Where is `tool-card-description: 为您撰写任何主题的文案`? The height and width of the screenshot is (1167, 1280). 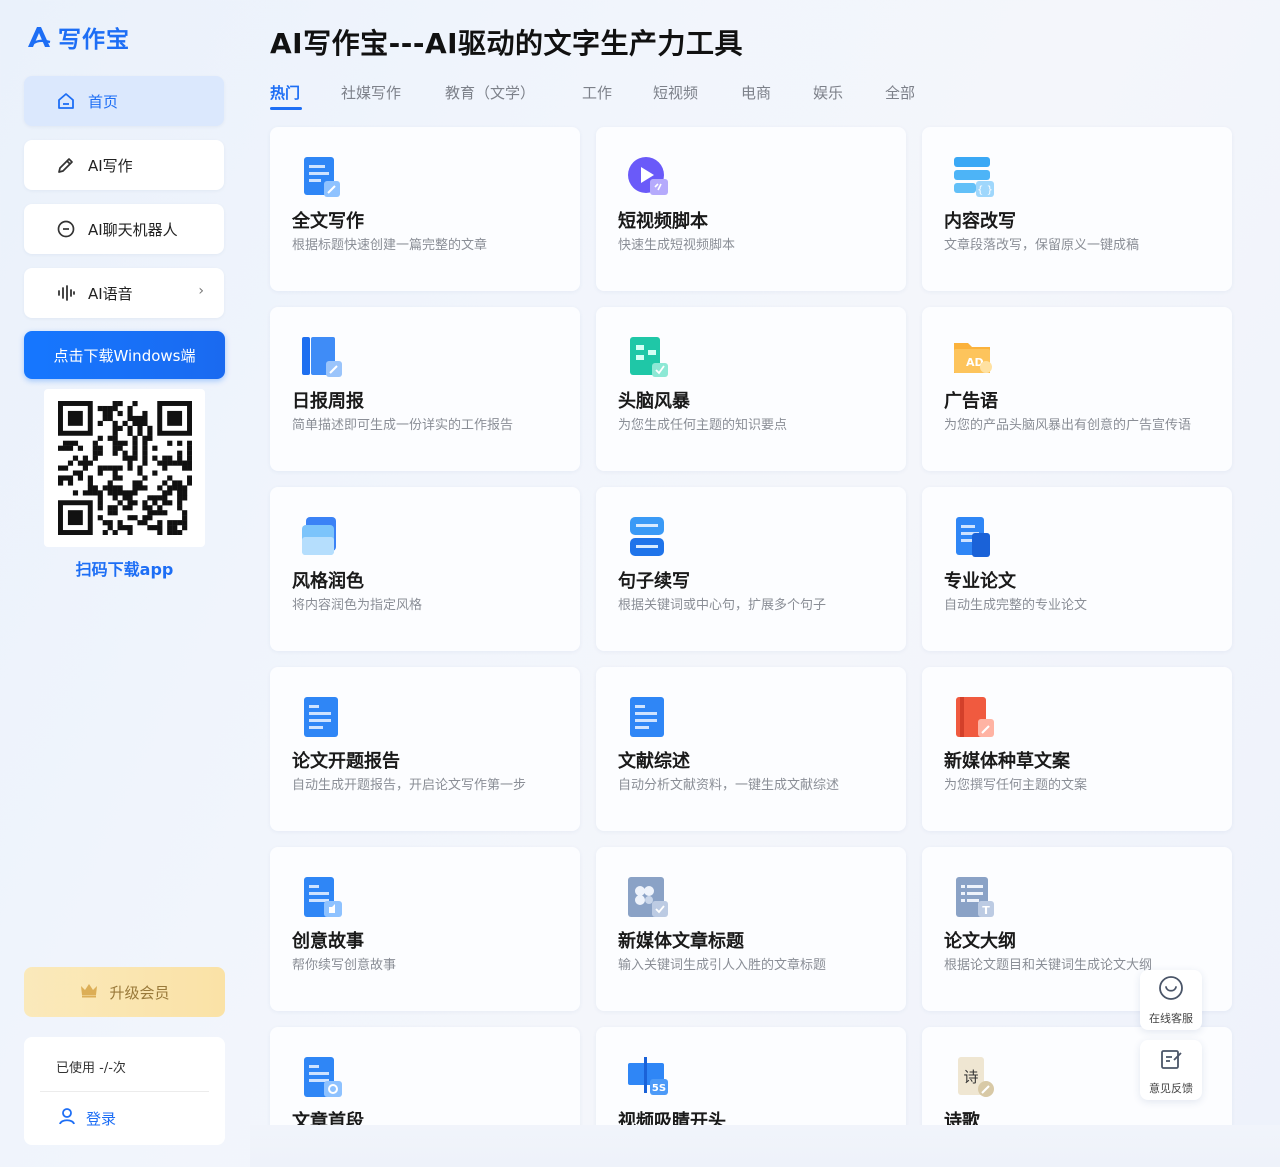
tool-card-description: 为您撰写任何主题的文案 is located at coordinates (1016, 785).